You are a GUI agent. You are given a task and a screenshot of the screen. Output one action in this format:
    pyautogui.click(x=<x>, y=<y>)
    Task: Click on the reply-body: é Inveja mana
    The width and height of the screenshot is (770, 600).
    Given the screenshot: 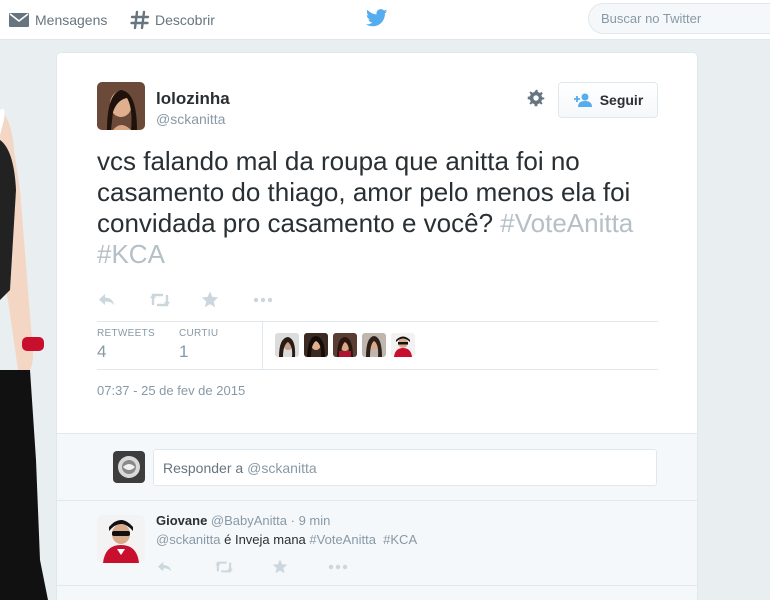 What is the action you would take?
    pyautogui.click(x=265, y=539)
    